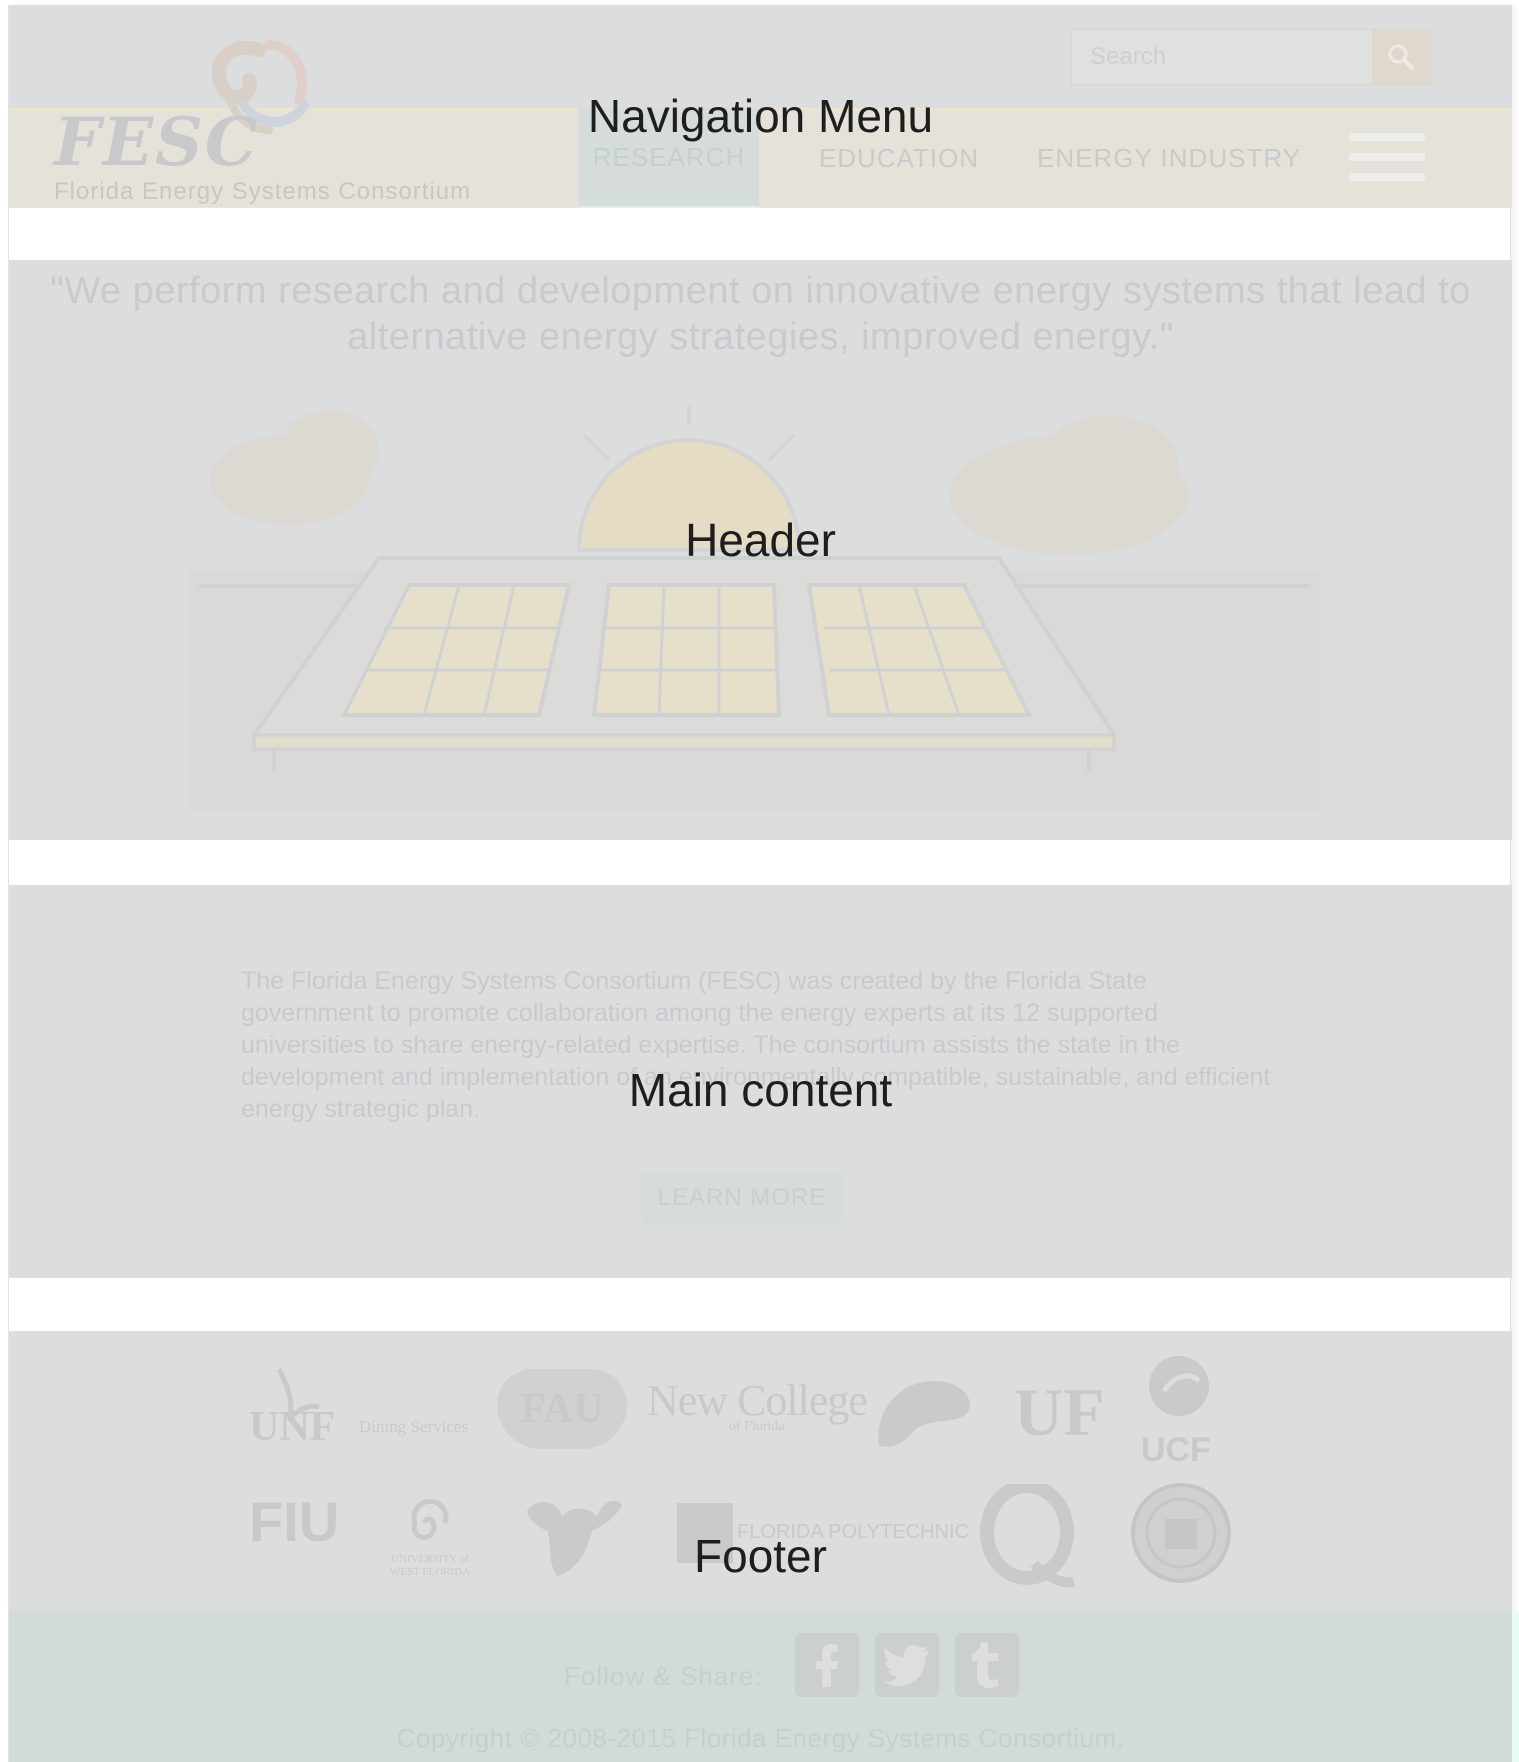  I want to click on follow-share-label: Follow & Share:, so click(663, 1676).